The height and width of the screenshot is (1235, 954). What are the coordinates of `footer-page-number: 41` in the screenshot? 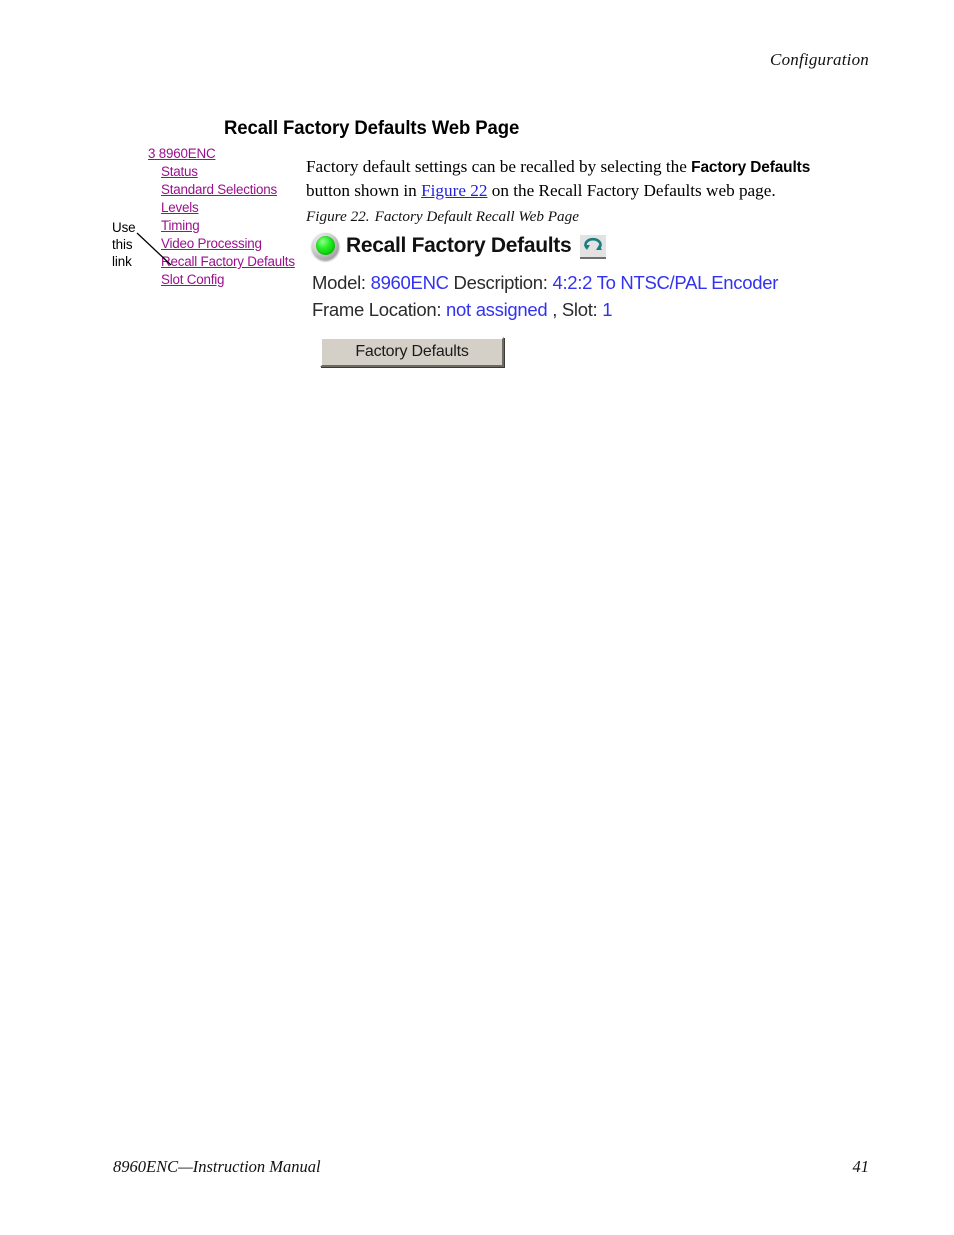 It's located at (861, 1166).